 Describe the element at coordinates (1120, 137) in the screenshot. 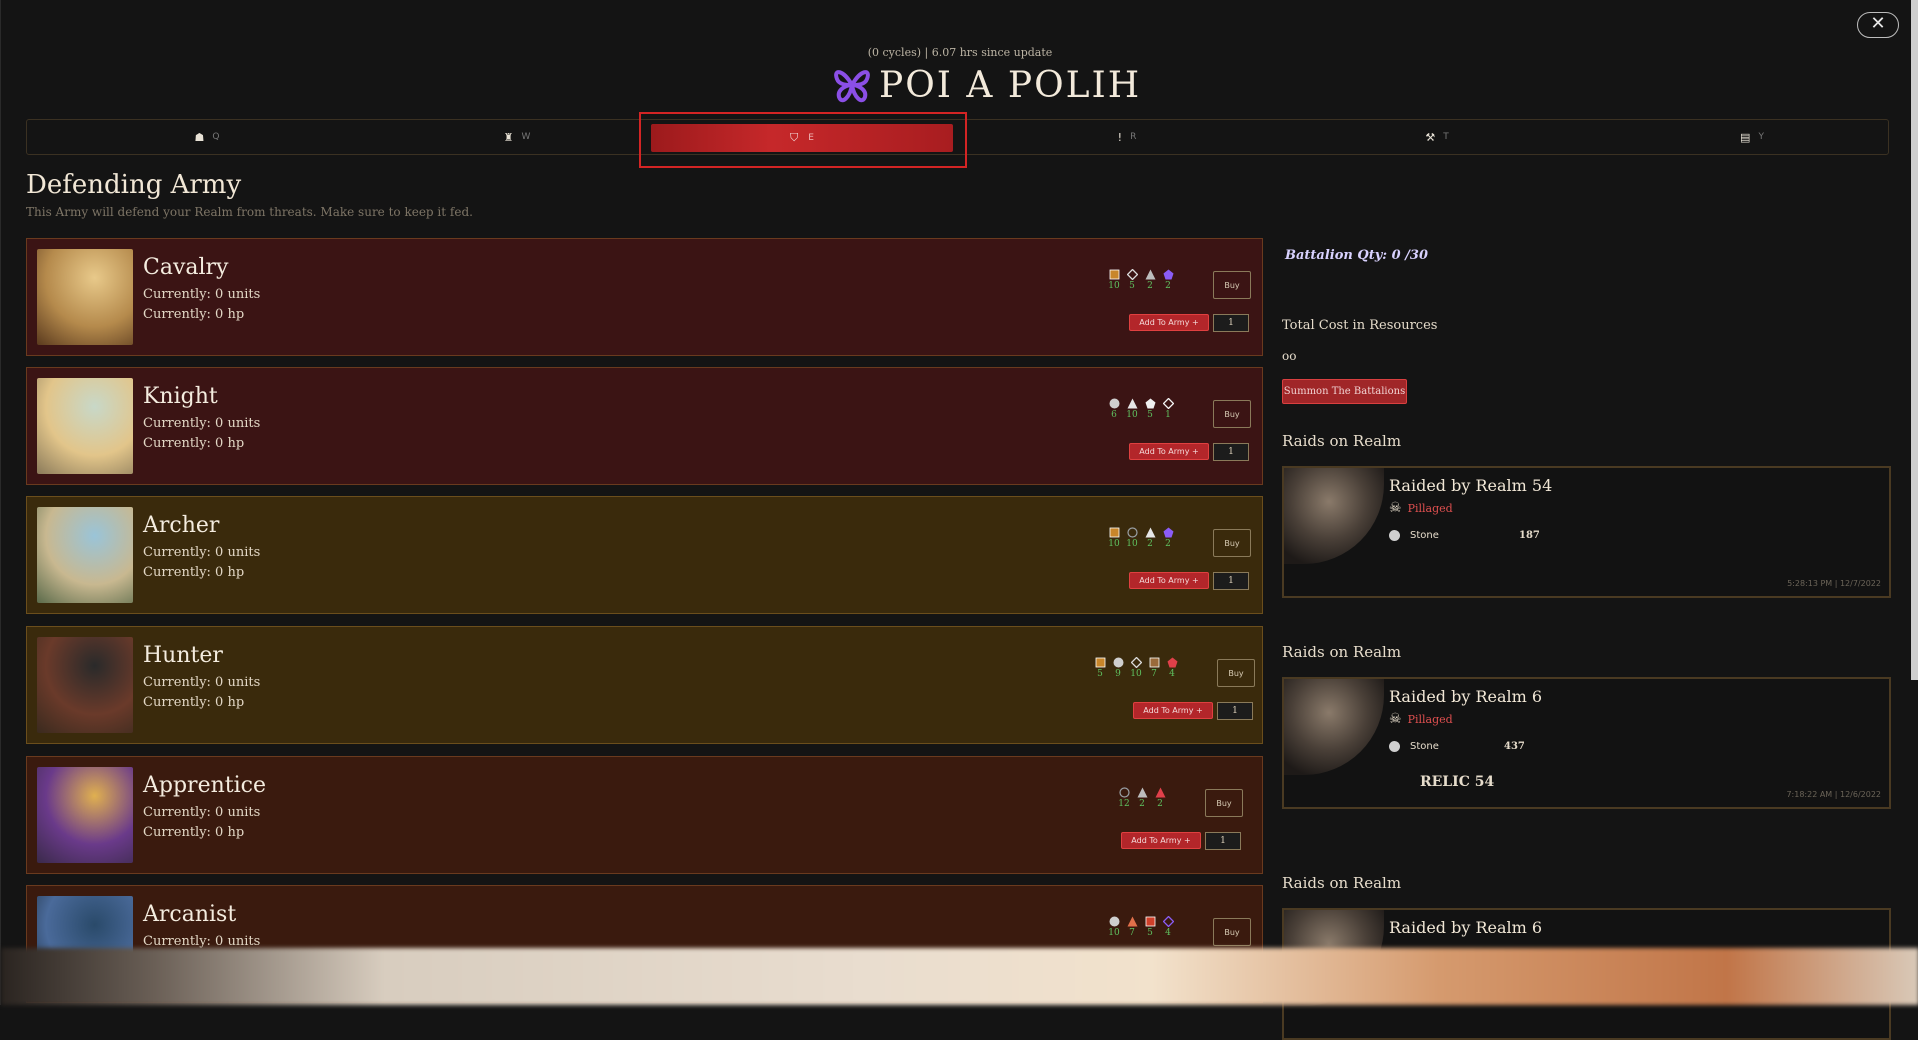

I see `alert-icon: !` at that location.